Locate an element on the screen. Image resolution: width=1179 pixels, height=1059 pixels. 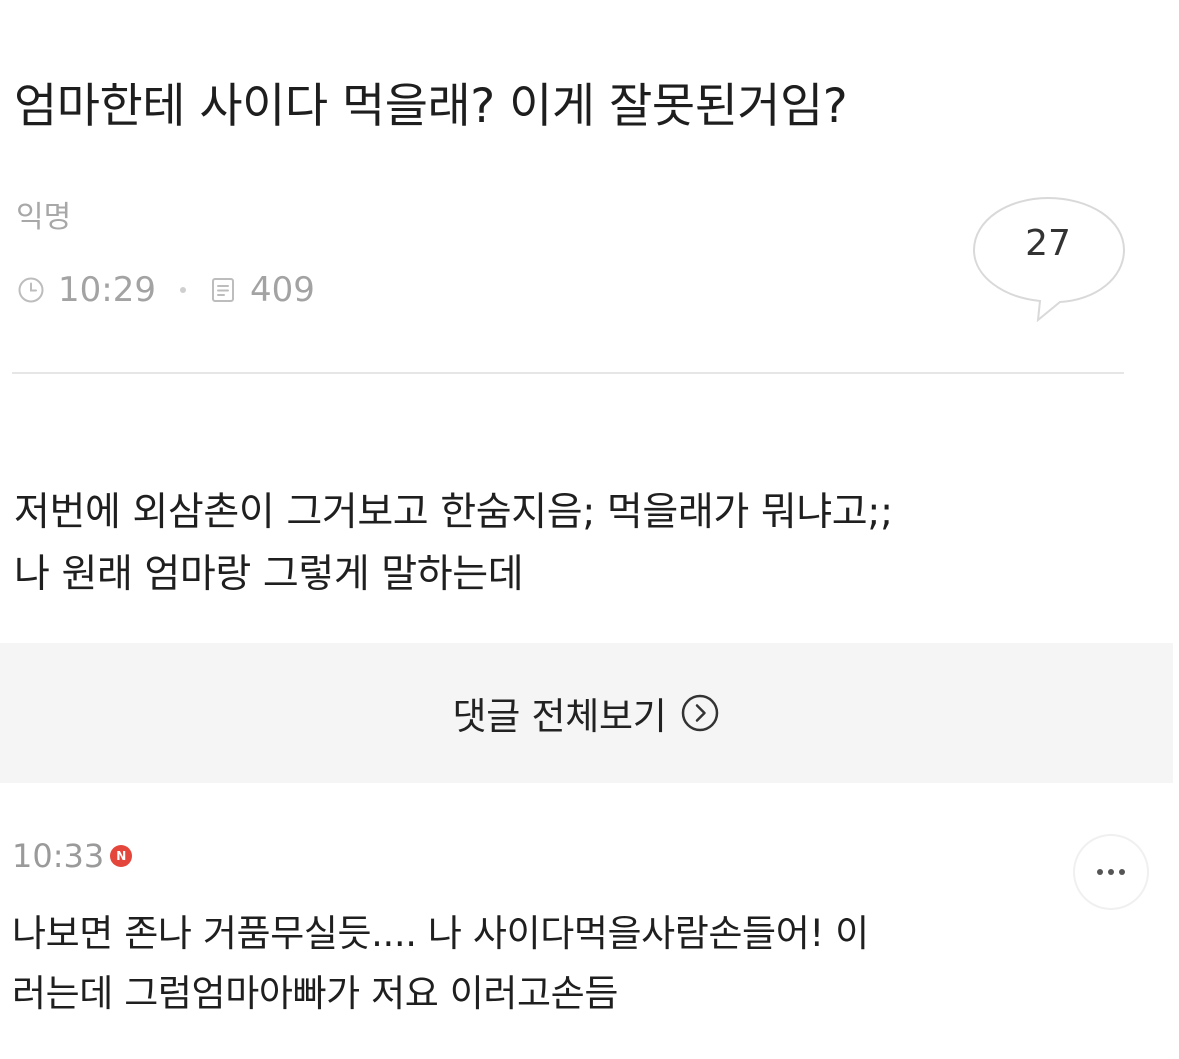
comment-count-bubble: 27 is located at coordinates (1051, 259).